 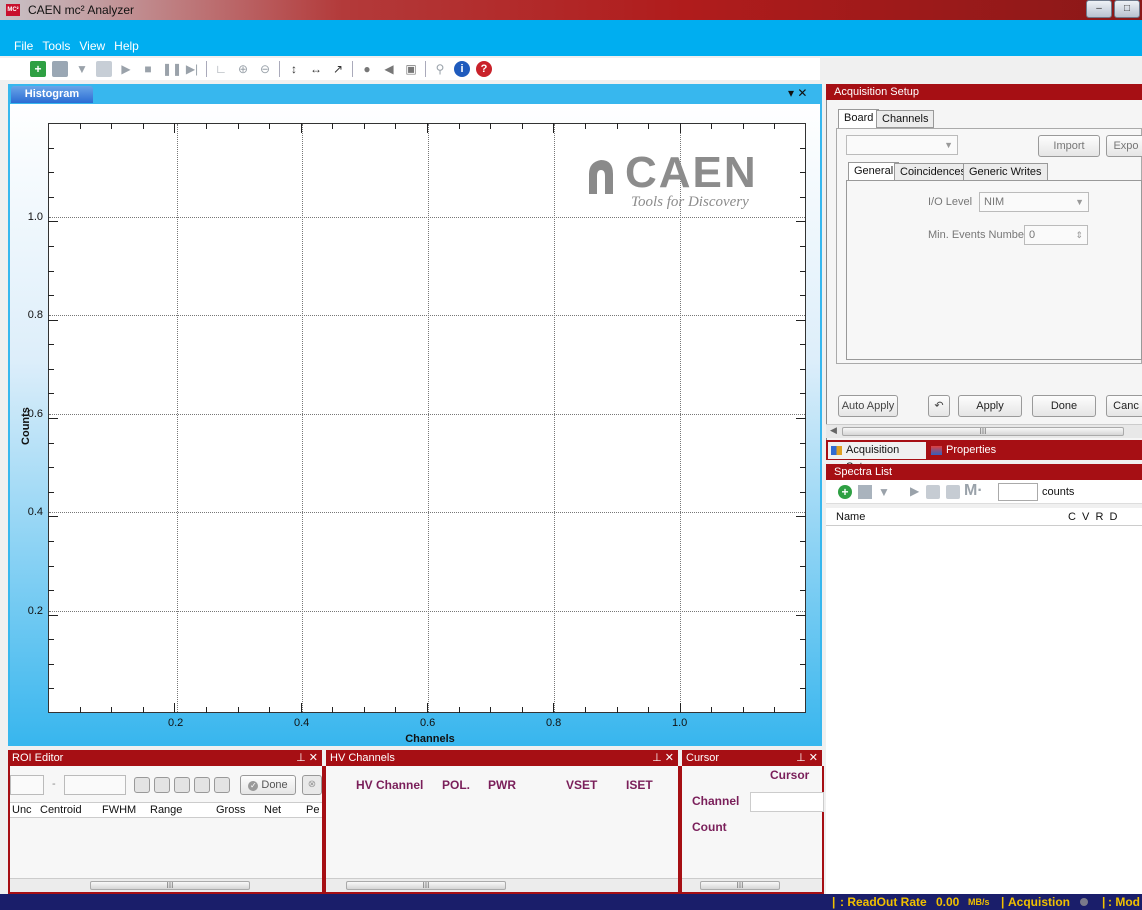 What do you see at coordinates (170, 885) in the screenshot?
I see `roi-scroll-thumb: III` at bounding box center [170, 885].